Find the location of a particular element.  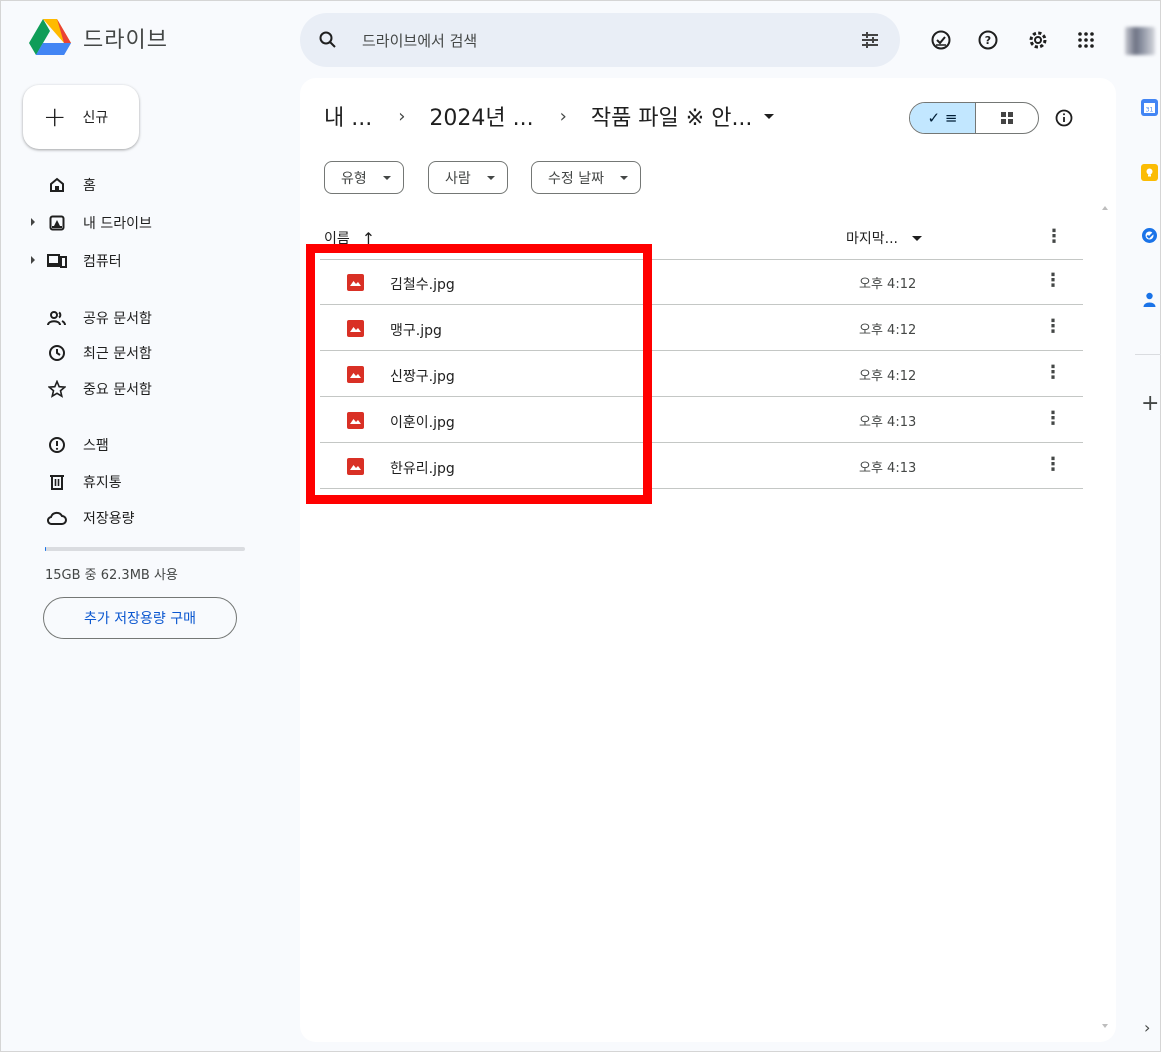

search-bar: 드라이브에서 검색 is located at coordinates (600, 40).